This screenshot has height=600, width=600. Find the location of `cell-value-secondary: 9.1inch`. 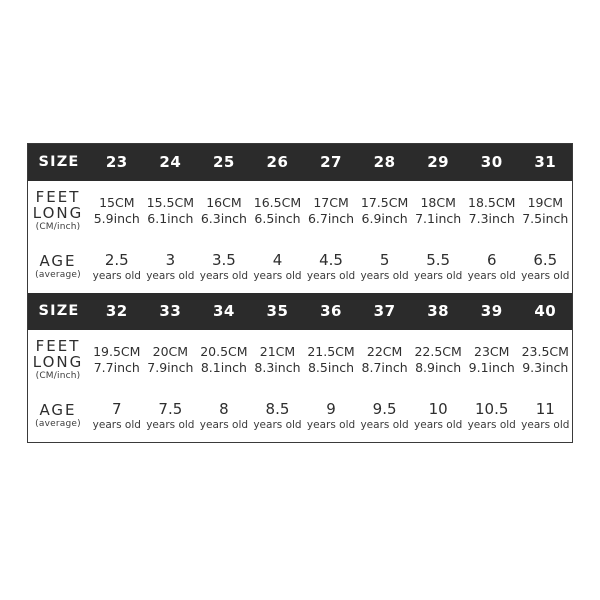

cell-value-secondary: 9.1inch is located at coordinates (491, 367).